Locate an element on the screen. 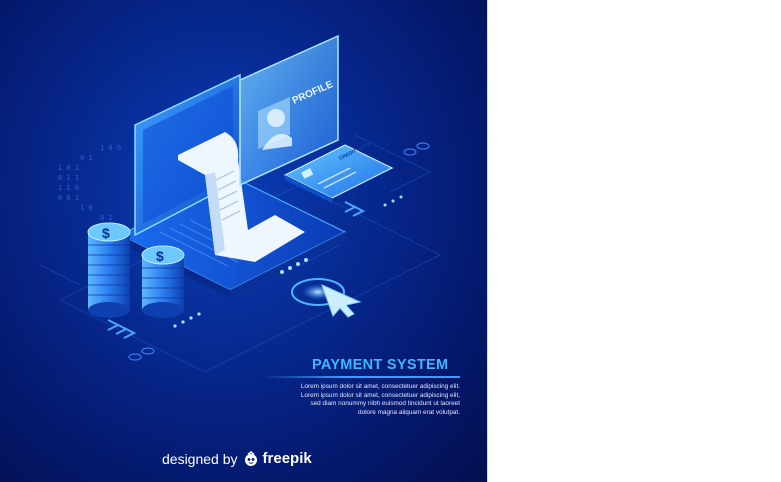  cursor-arrow-icon is located at coordinates (341, 301).